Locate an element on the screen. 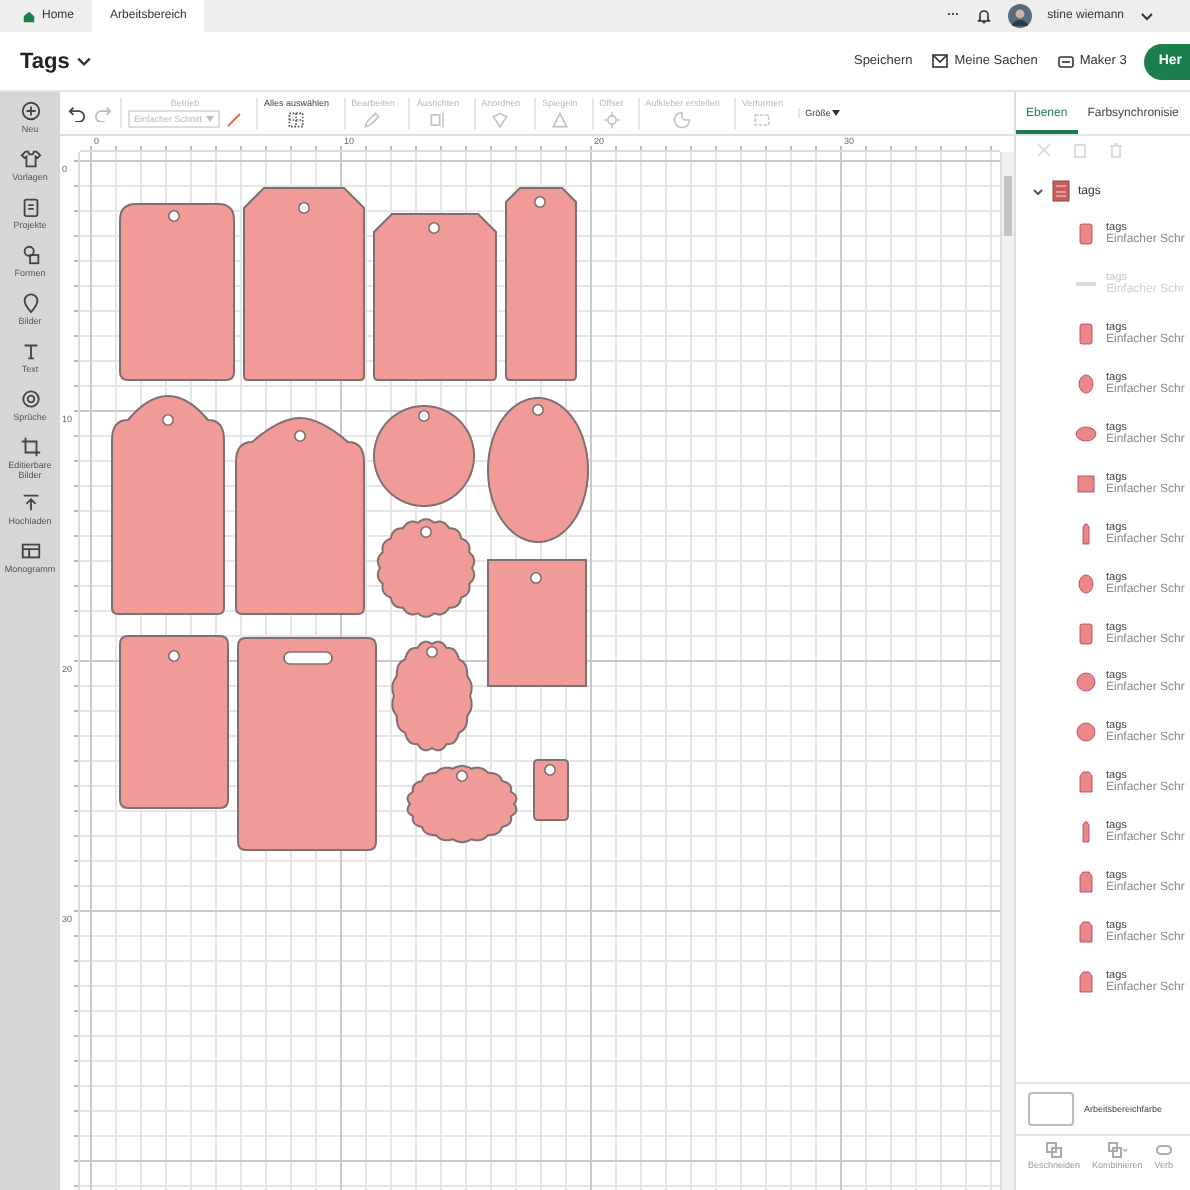  bubble-icon is located at coordinates (30, 398).